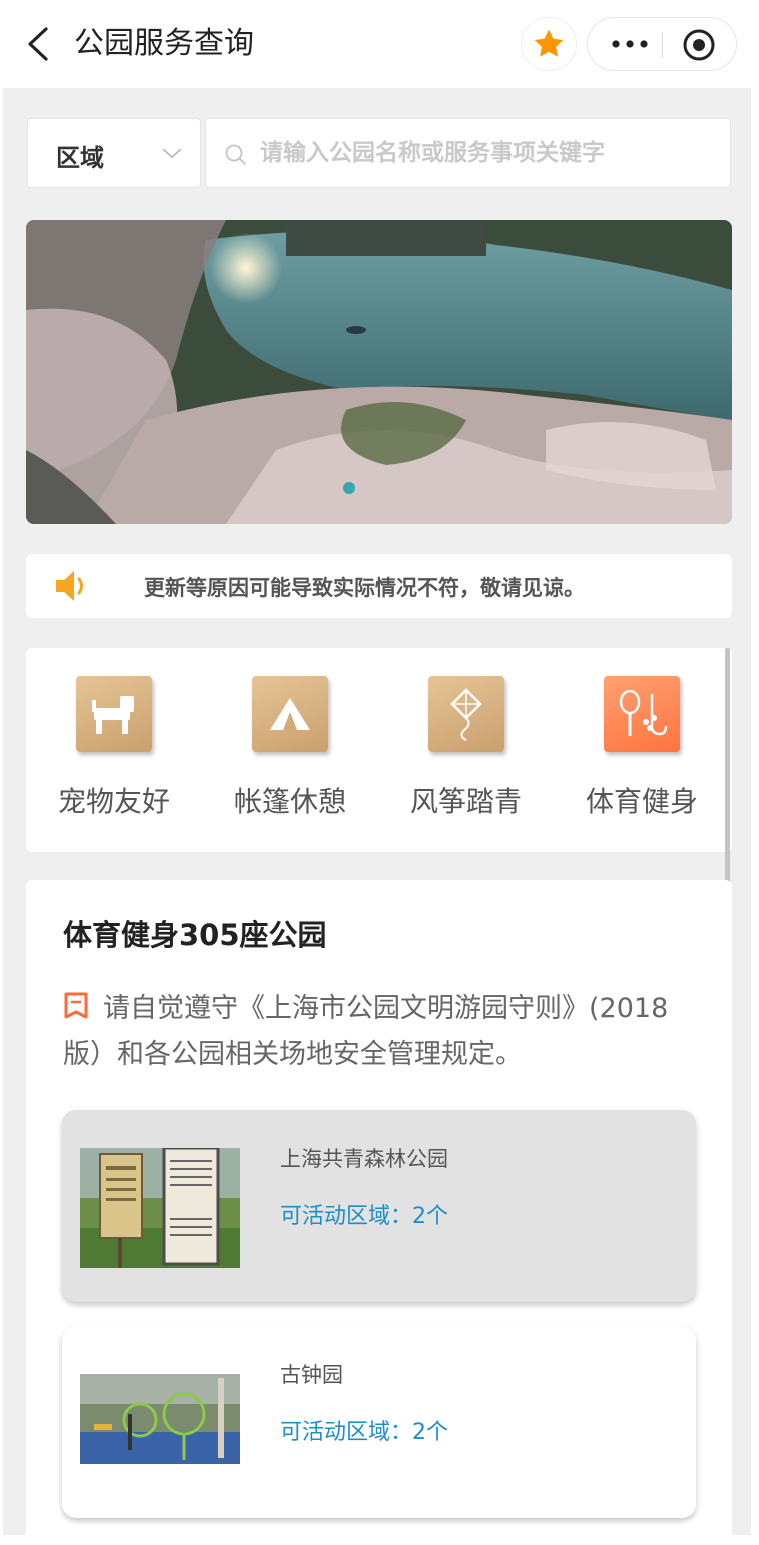 The height and width of the screenshot is (1545, 759). I want to click on favorite-button, so click(549, 44).